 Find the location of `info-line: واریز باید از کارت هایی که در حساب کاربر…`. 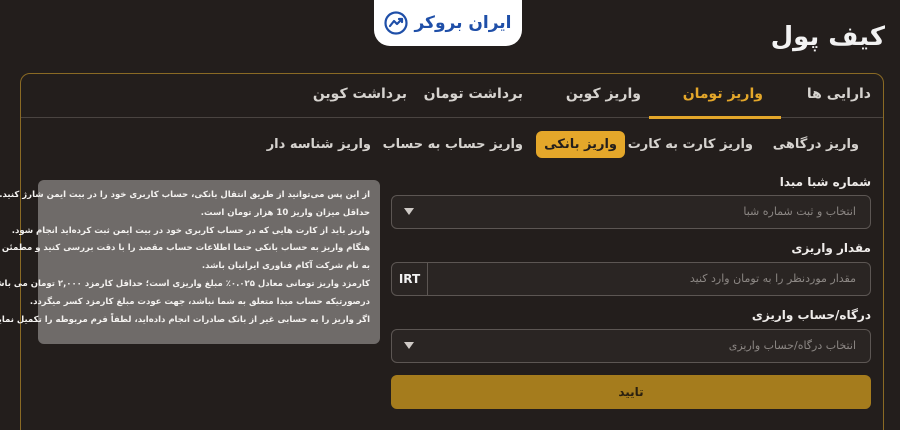

info-line: واریز باید از کارت هایی که در حساب کاربر… is located at coordinates (191, 230).